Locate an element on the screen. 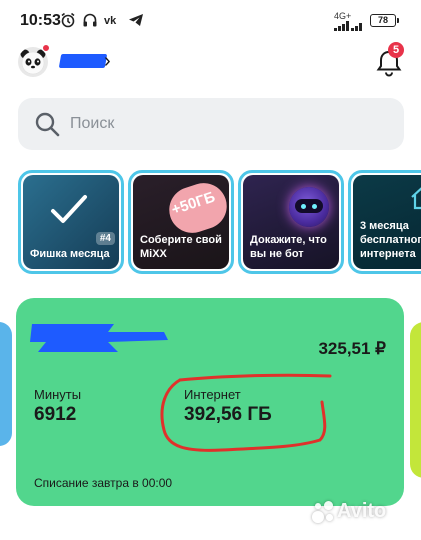  story-image: #4 Фишка месяца is located at coordinates (71, 222).